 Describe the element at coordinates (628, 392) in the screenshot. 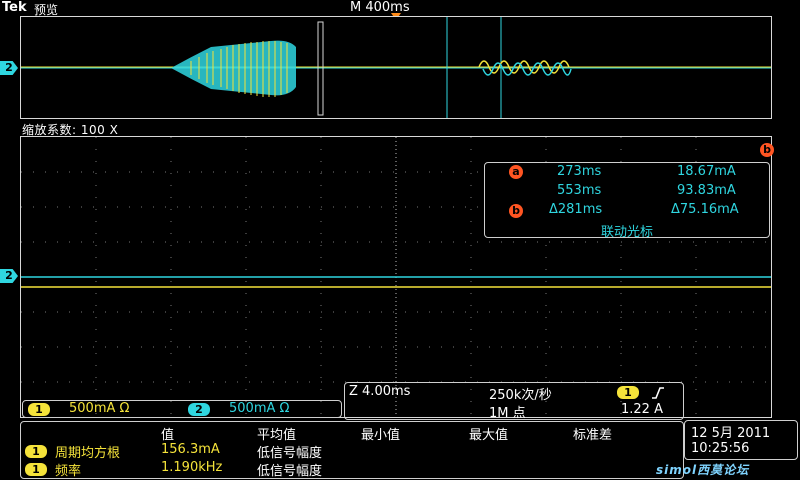

I see `trigger-source-badge: 1` at that location.